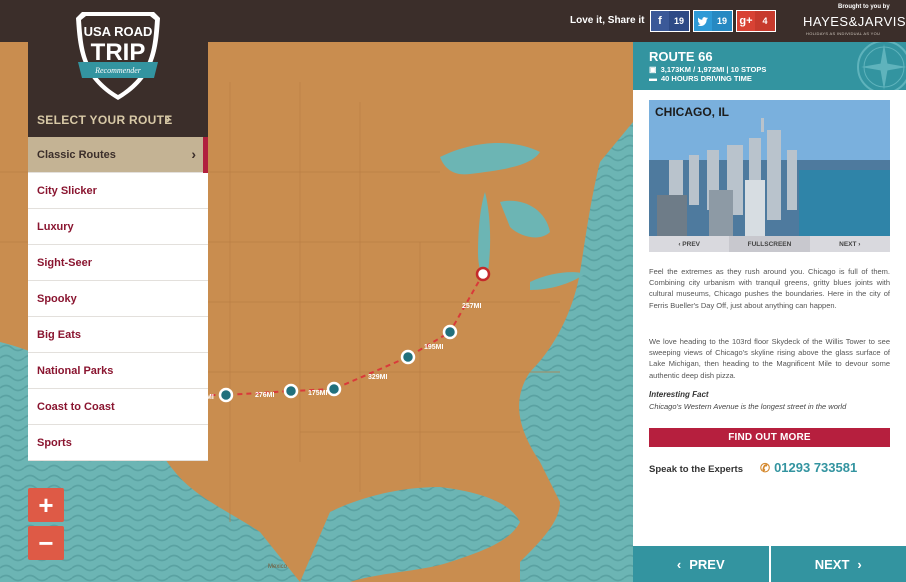 This screenshot has width=906, height=582. What do you see at coordinates (653, 78) in the screenshot?
I see `car-icon: ▬` at bounding box center [653, 78].